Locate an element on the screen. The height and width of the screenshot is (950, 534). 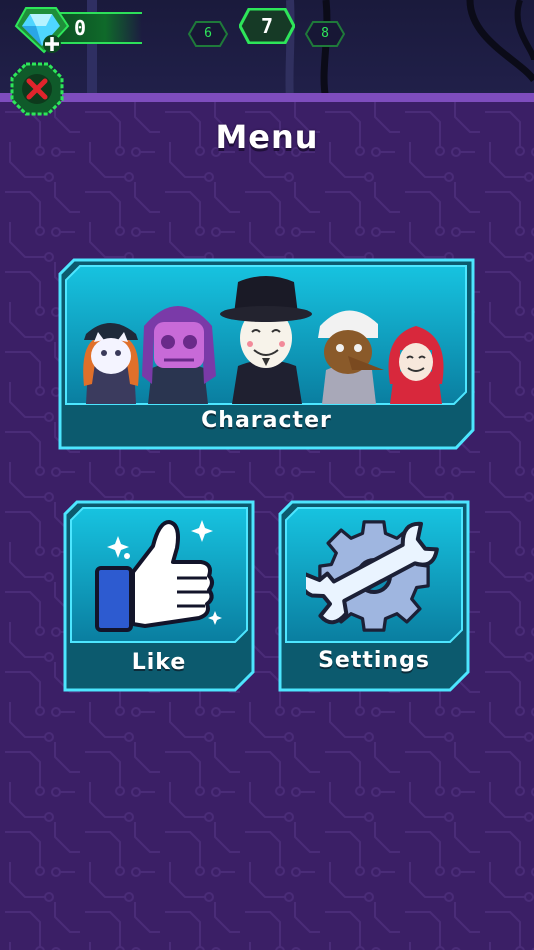
like-card: Like is located at coordinates (159, 596).